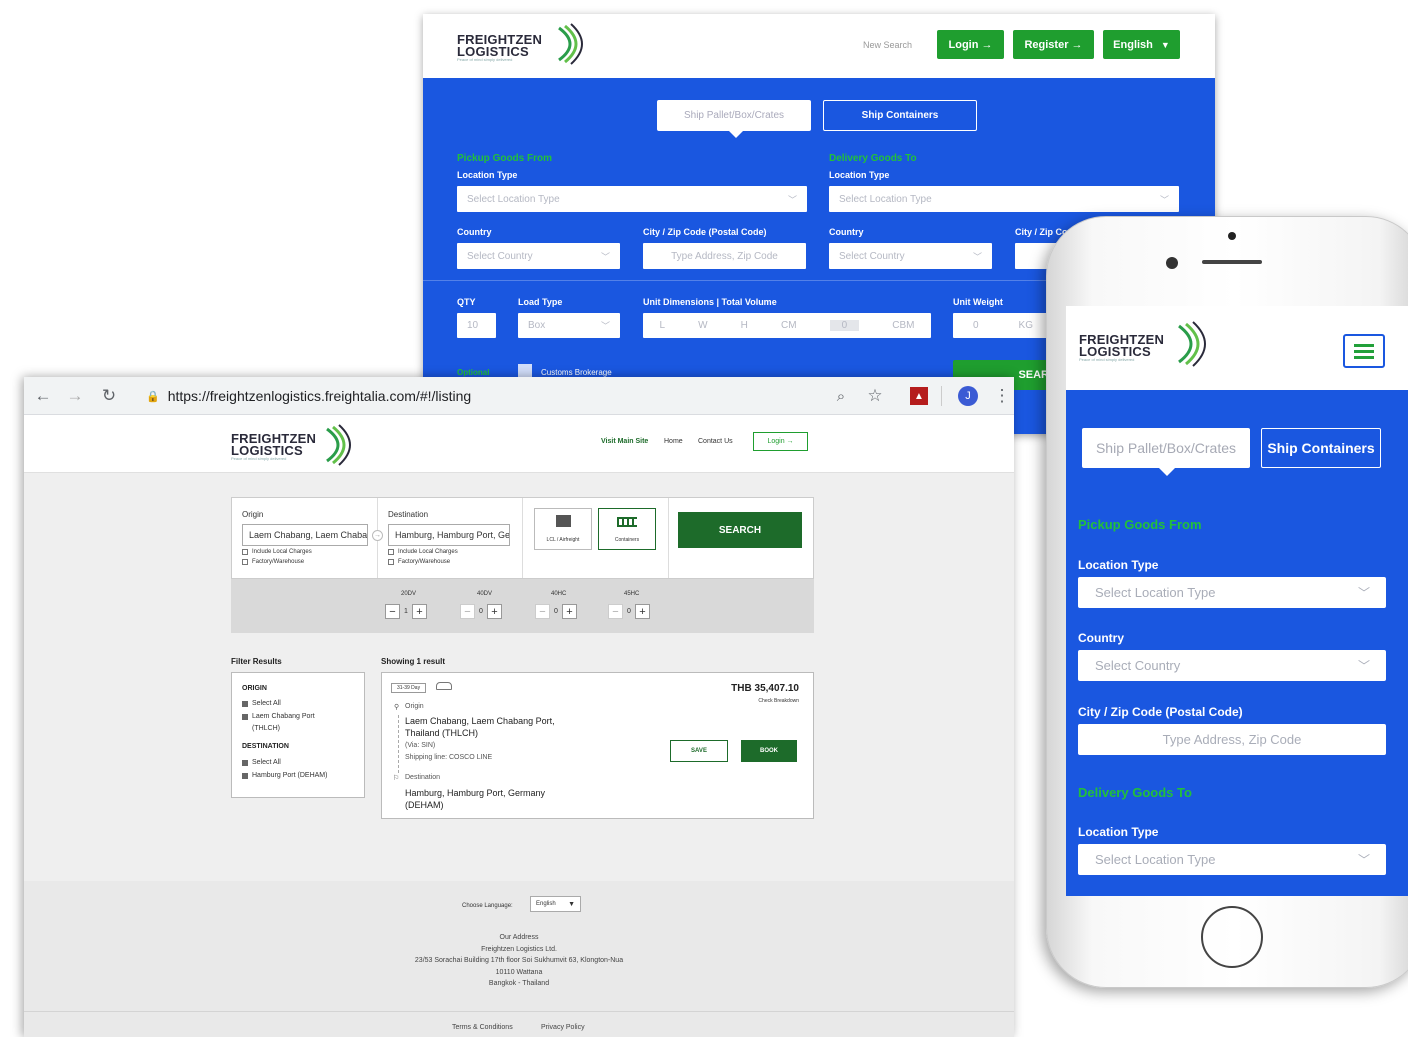 The image size is (1408, 1037). I want to click on flag-icon: ⚐, so click(396, 778).